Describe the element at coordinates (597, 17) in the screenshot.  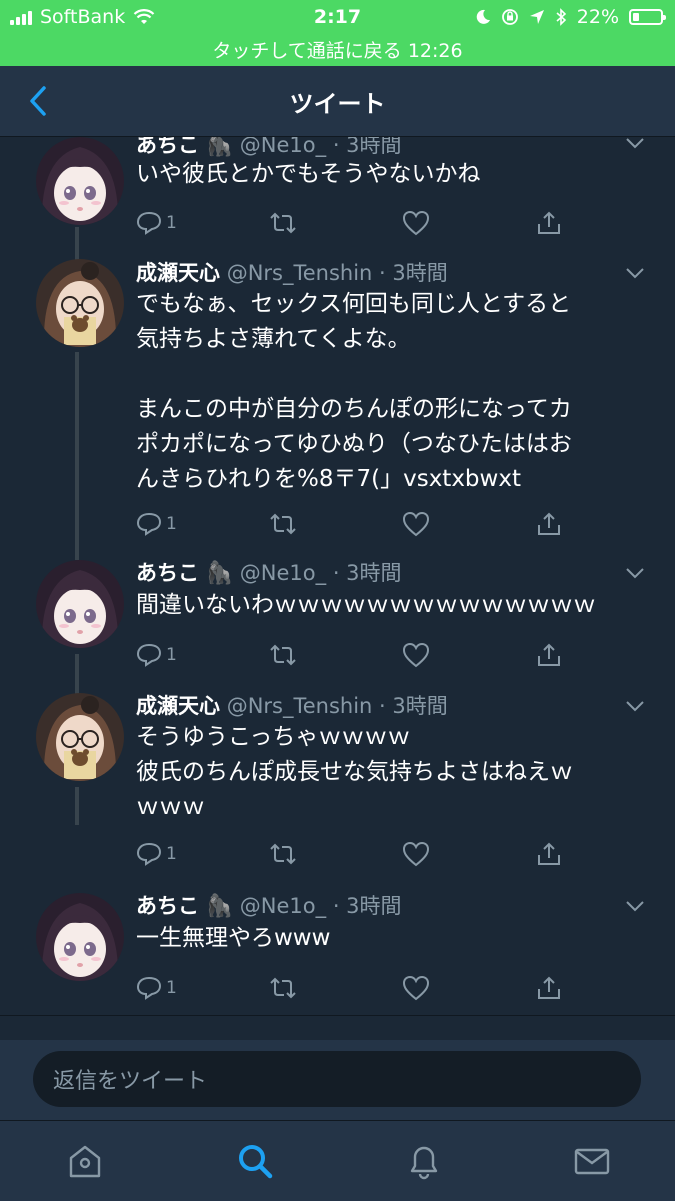
I see `battery-percent: 22%` at that location.